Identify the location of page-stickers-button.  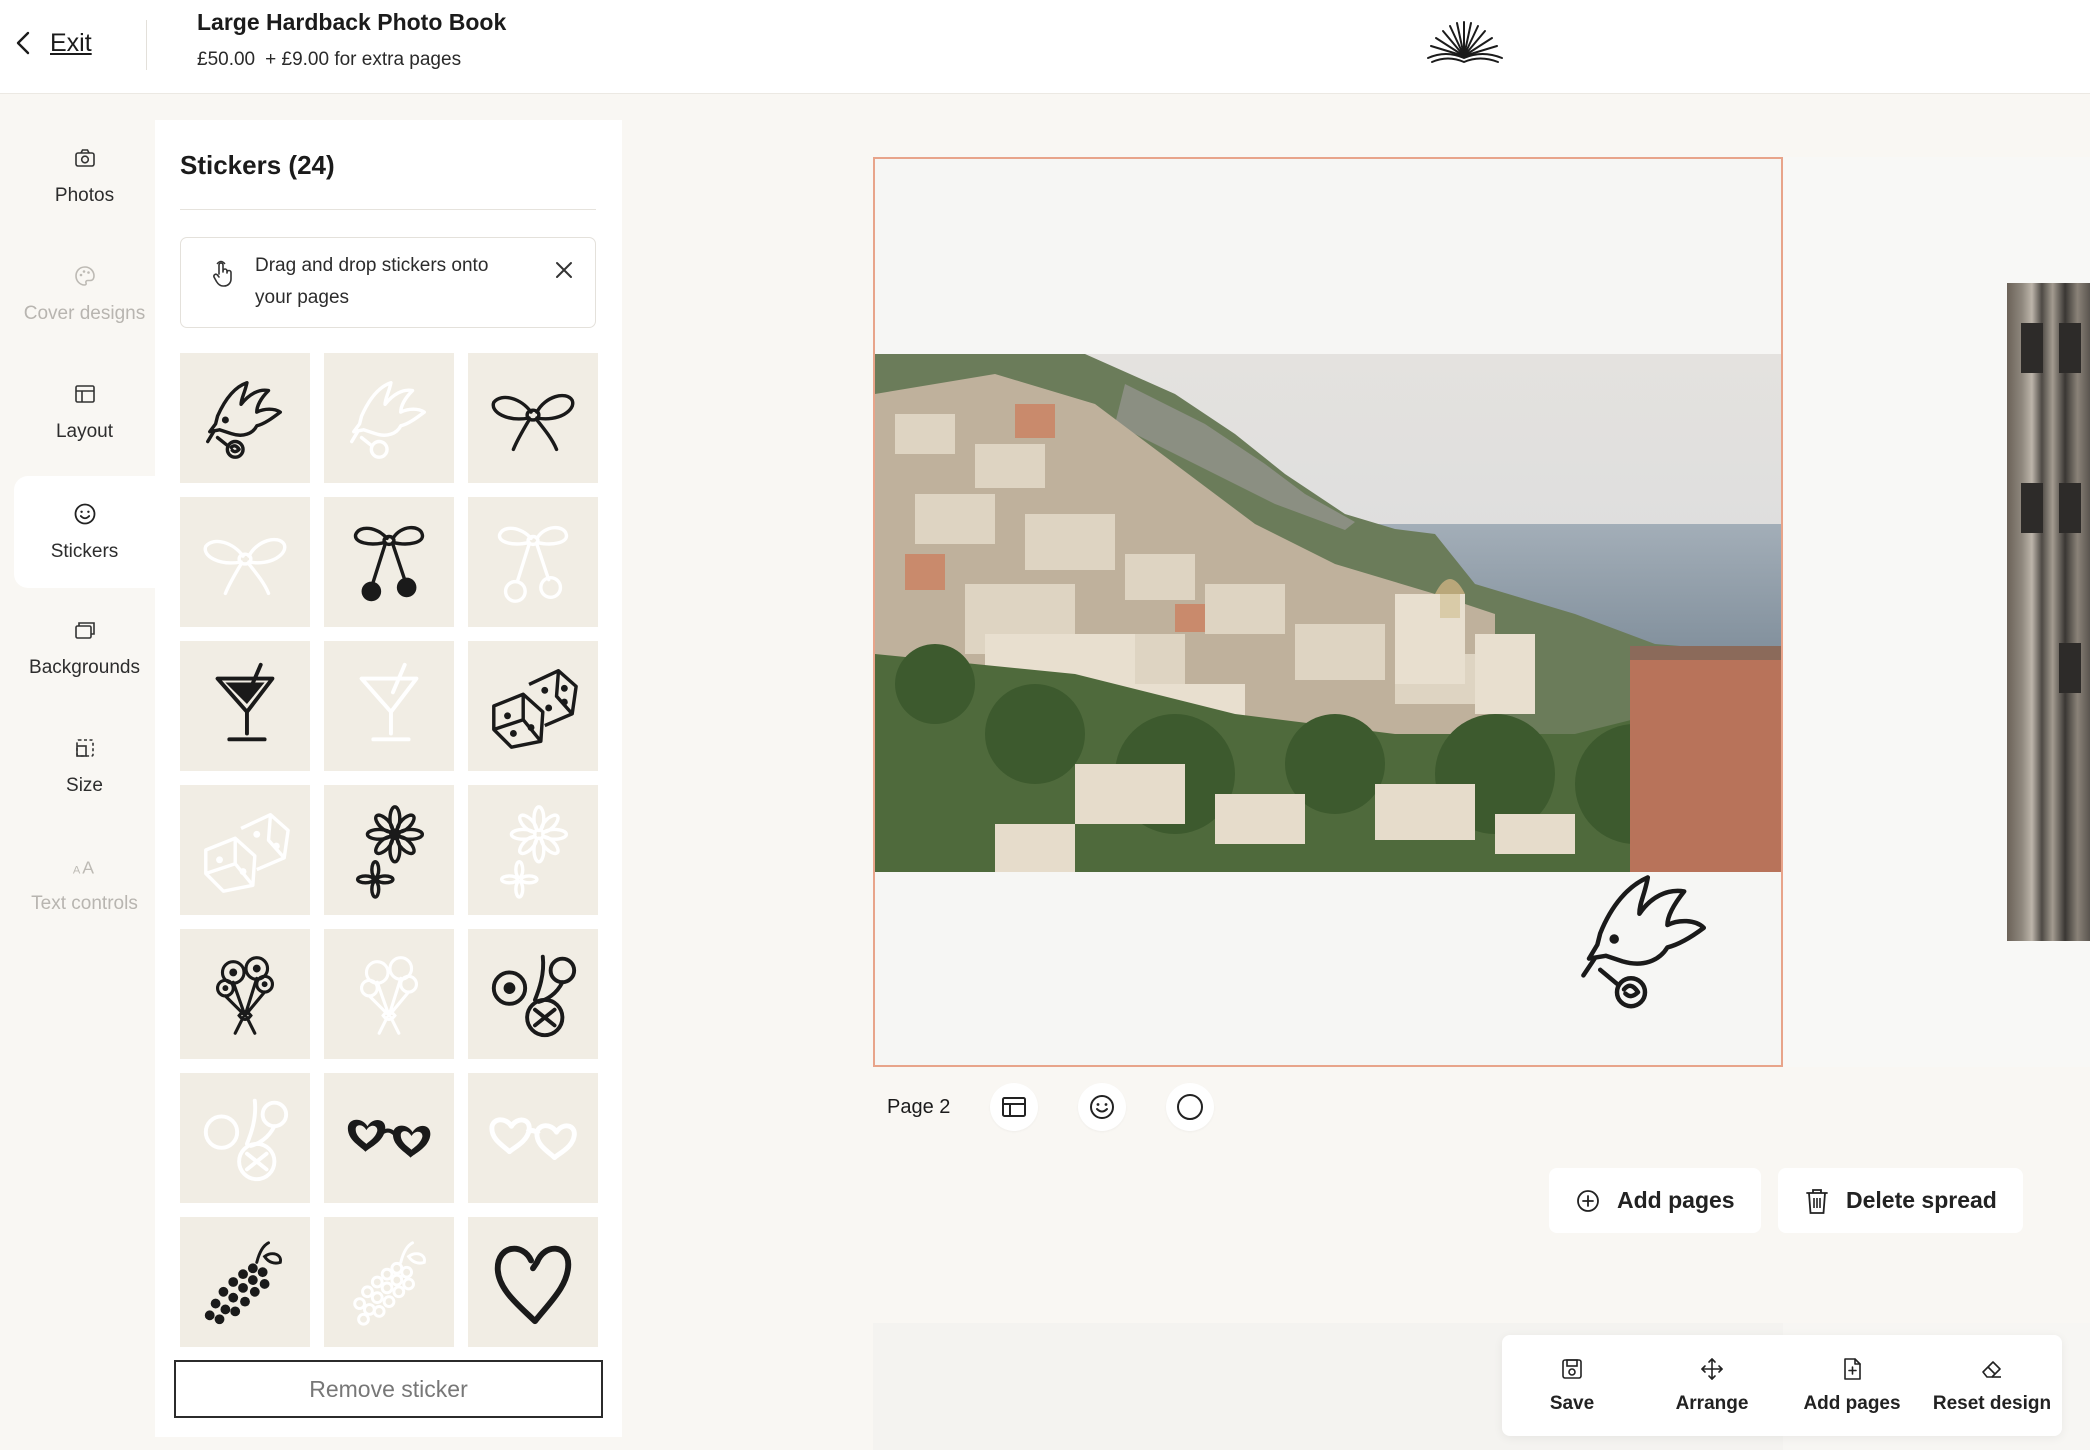
(1102, 1107).